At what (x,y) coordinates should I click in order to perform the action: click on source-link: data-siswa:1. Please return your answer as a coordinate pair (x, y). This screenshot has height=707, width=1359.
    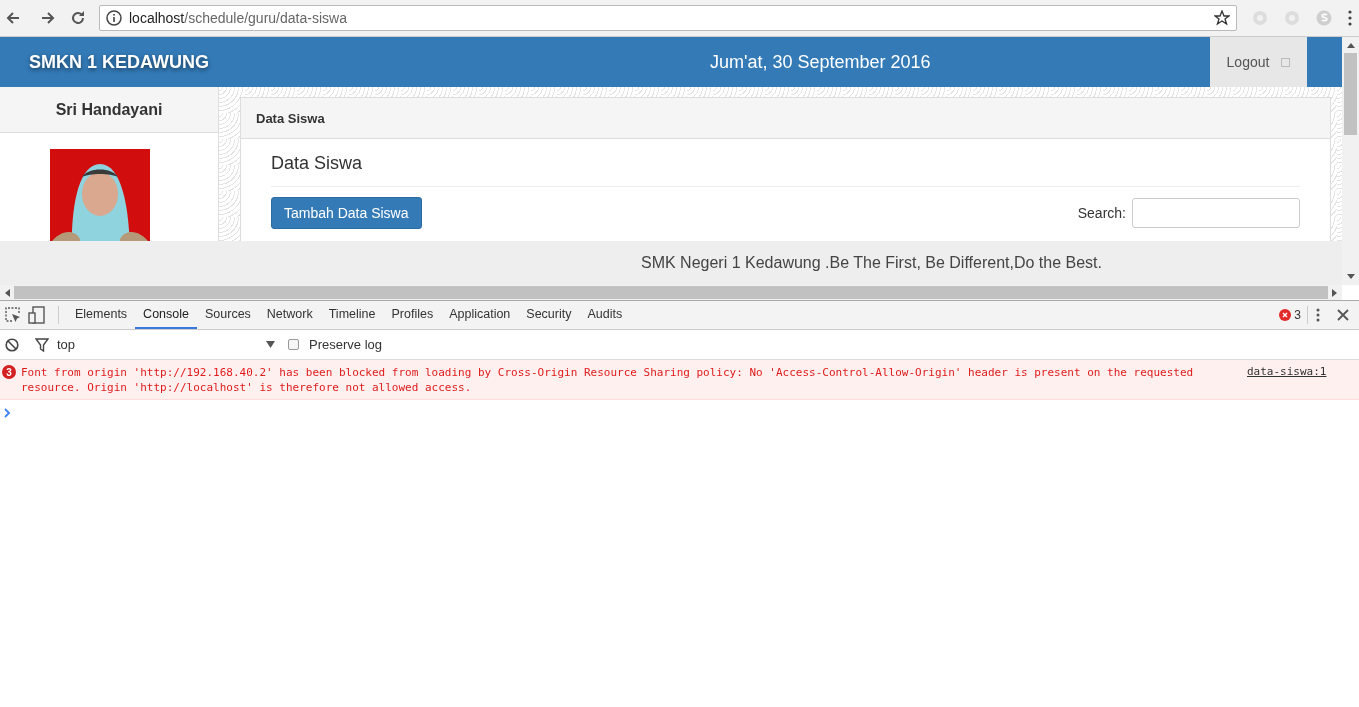
    Looking at the image, I should click on (1287, 371).